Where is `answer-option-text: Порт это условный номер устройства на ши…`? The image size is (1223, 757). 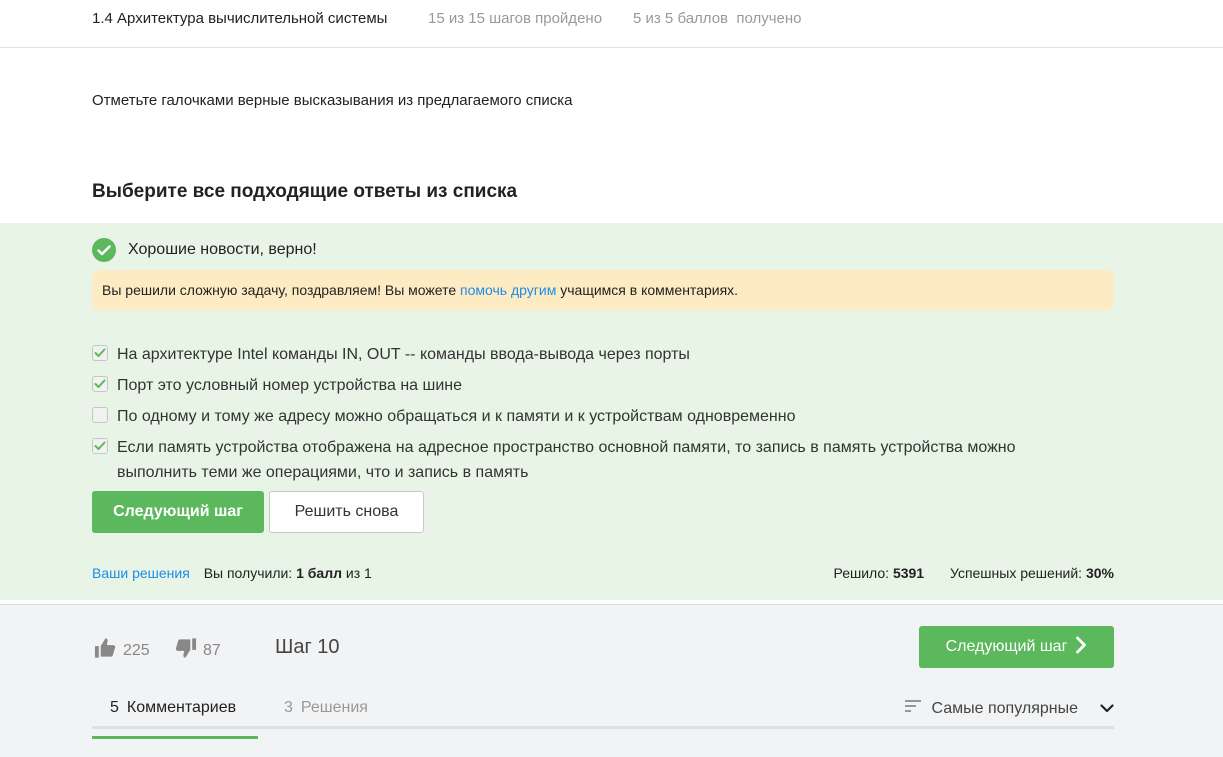
answer-option-text: Порт это условный номер устройства на ши… is located at coordinates (290, 385).